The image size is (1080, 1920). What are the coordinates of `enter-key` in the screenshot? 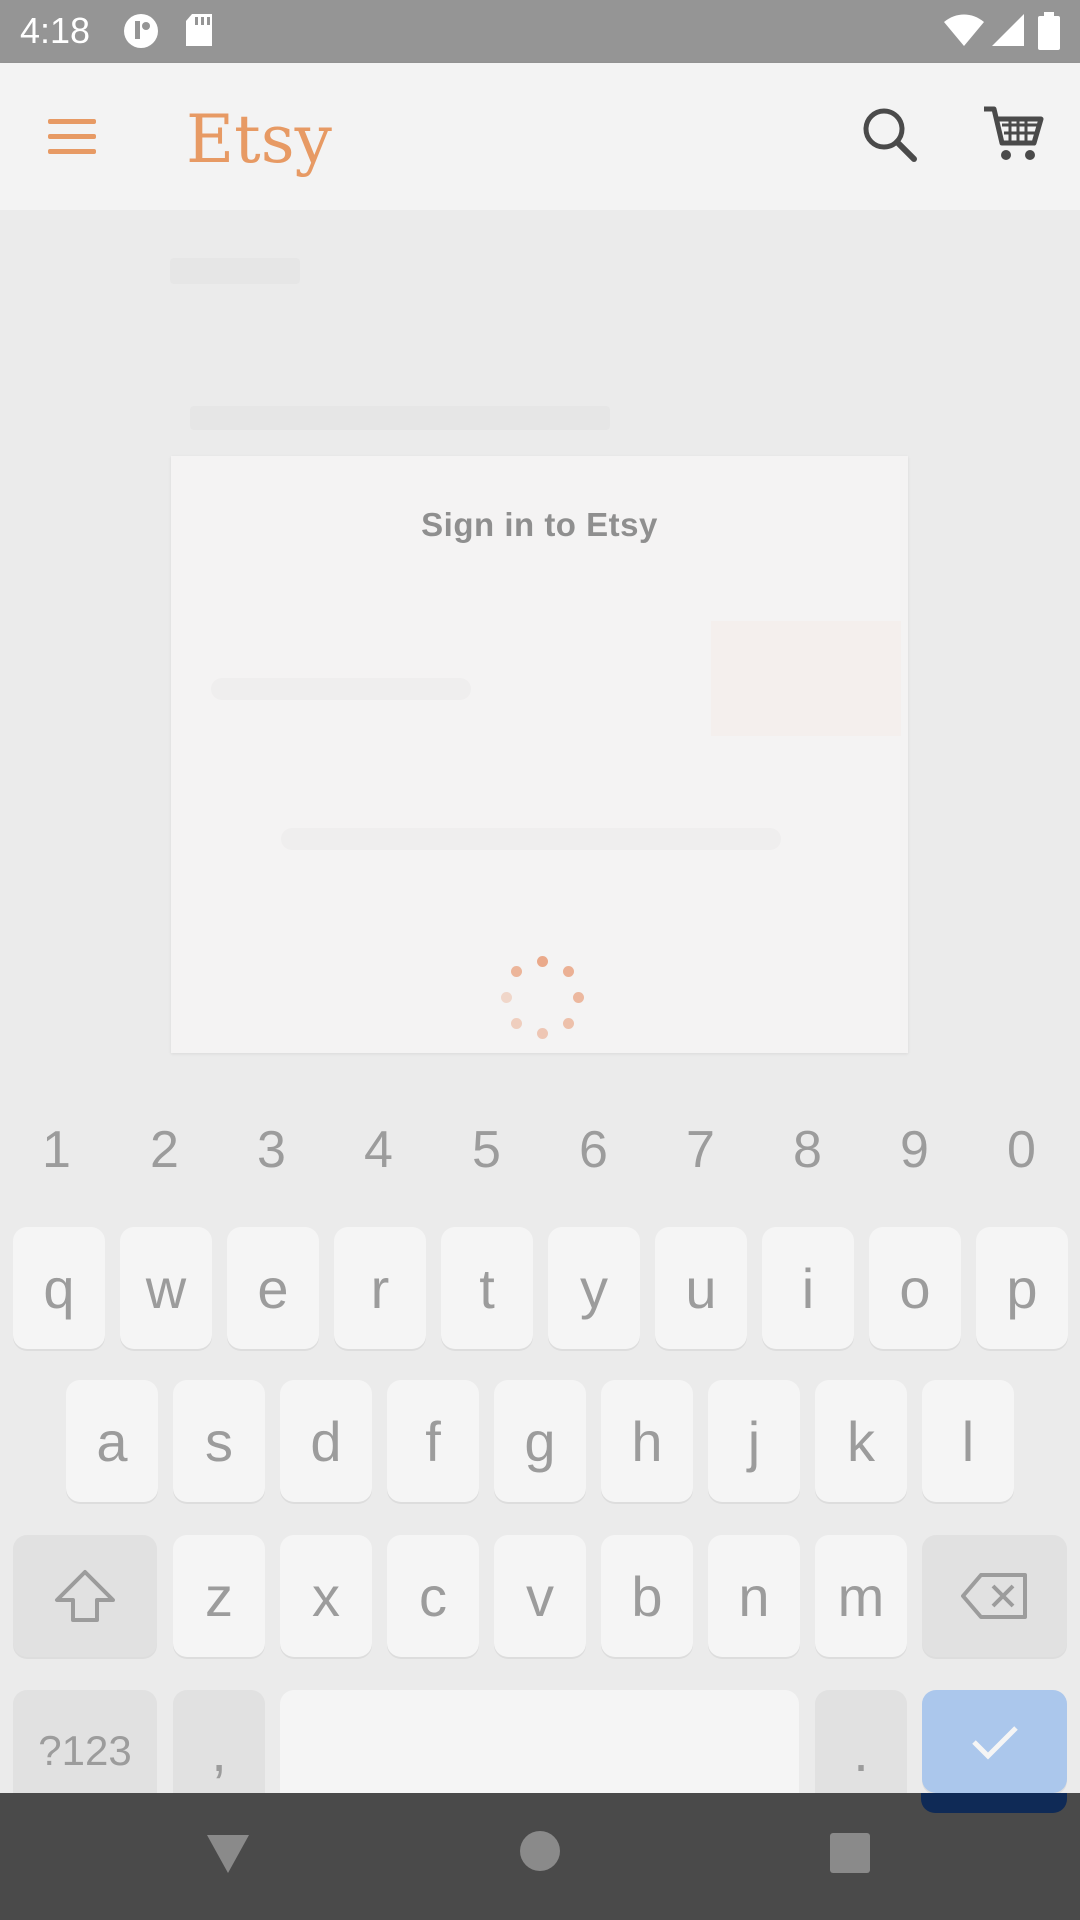 It's located at (994, 1741).